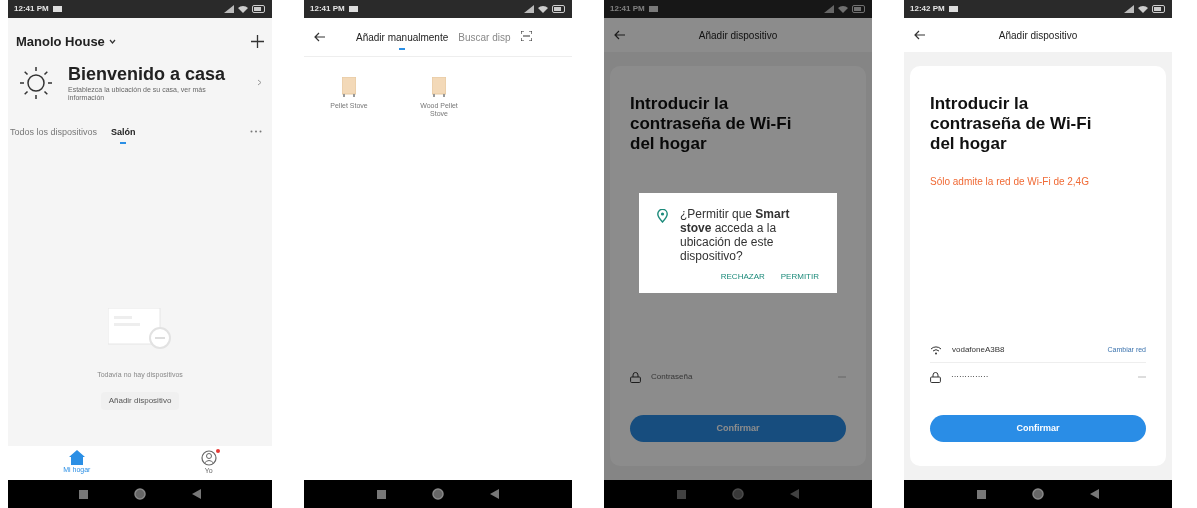  I want to click on dialog-button: RECHAZAR, so click(742, 277).